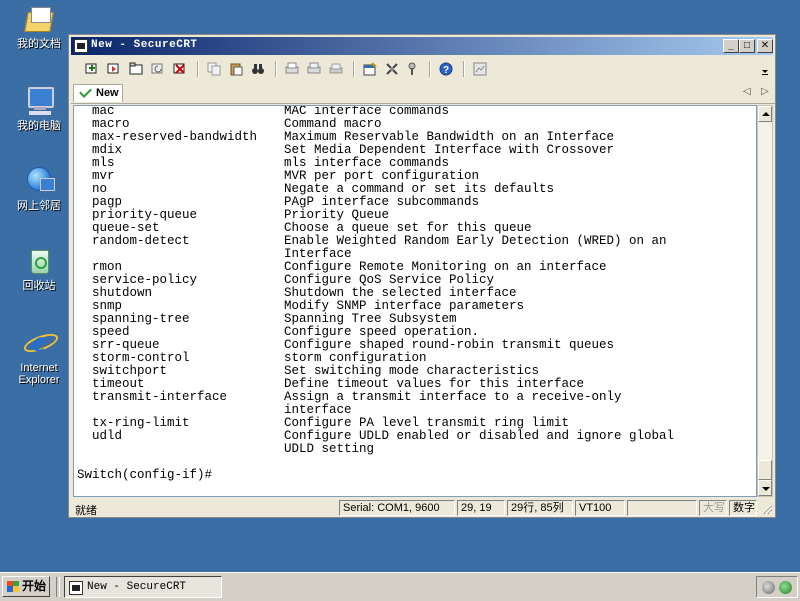 The width and height of the screenshot is (800, 601). What do you see at coordinates (39, 100) in the screenshot?
I see `my-computer-icon` at bounding box center [39, 100].